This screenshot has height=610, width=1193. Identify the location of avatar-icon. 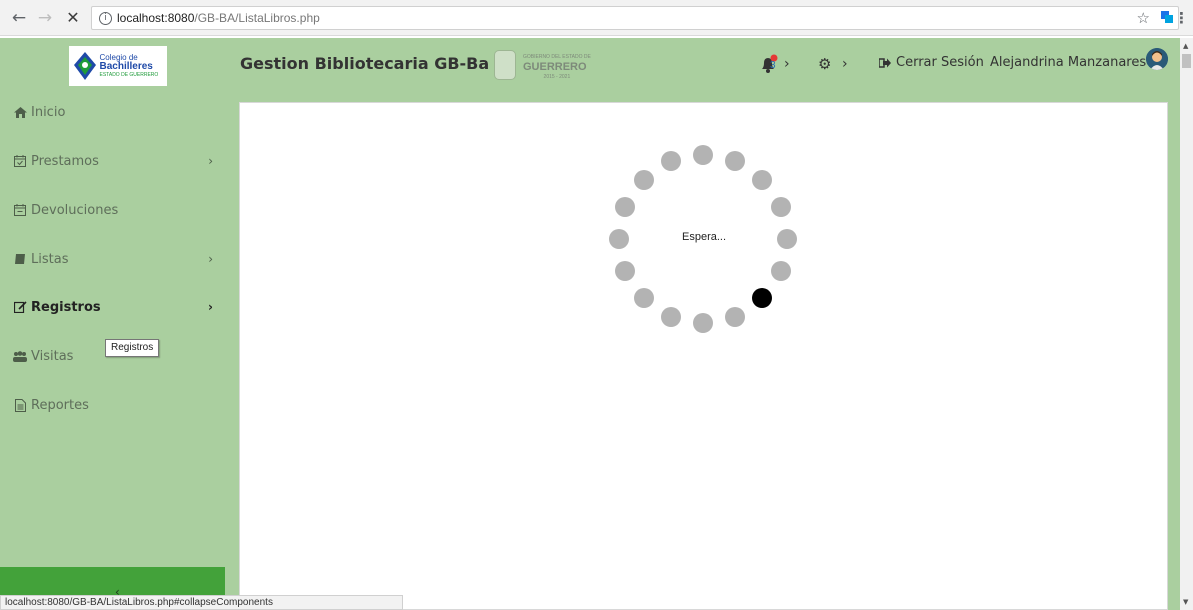
(1157, 59).